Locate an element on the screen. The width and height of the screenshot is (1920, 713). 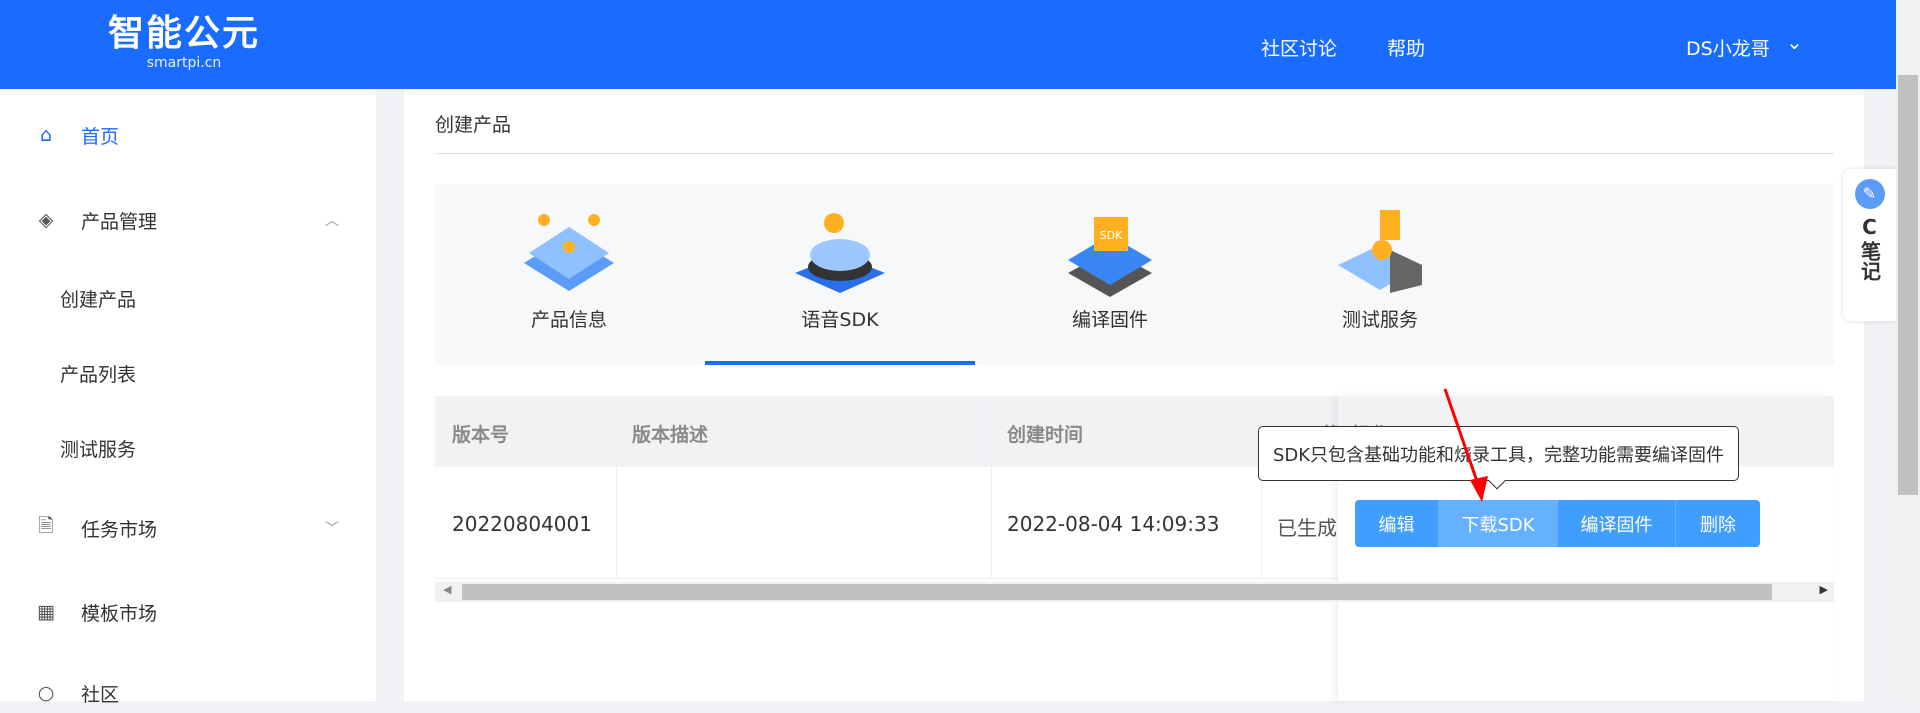
col-created: 创建时间 is located at coordinates (1045, 435).